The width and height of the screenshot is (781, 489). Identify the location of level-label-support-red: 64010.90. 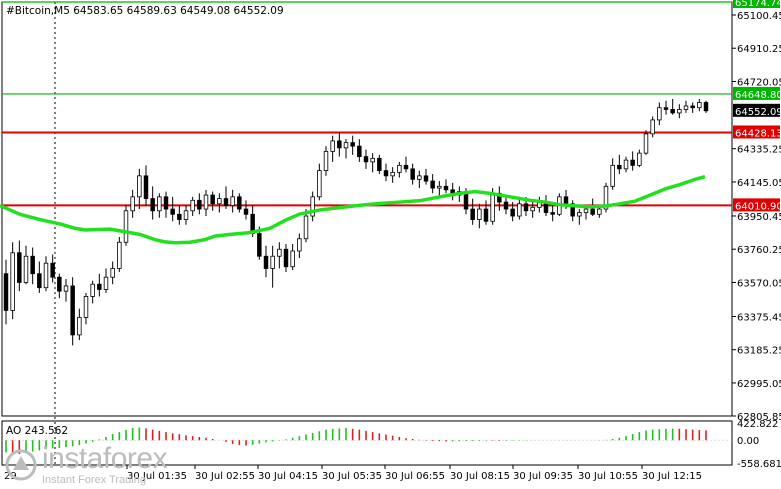
(758, 206).